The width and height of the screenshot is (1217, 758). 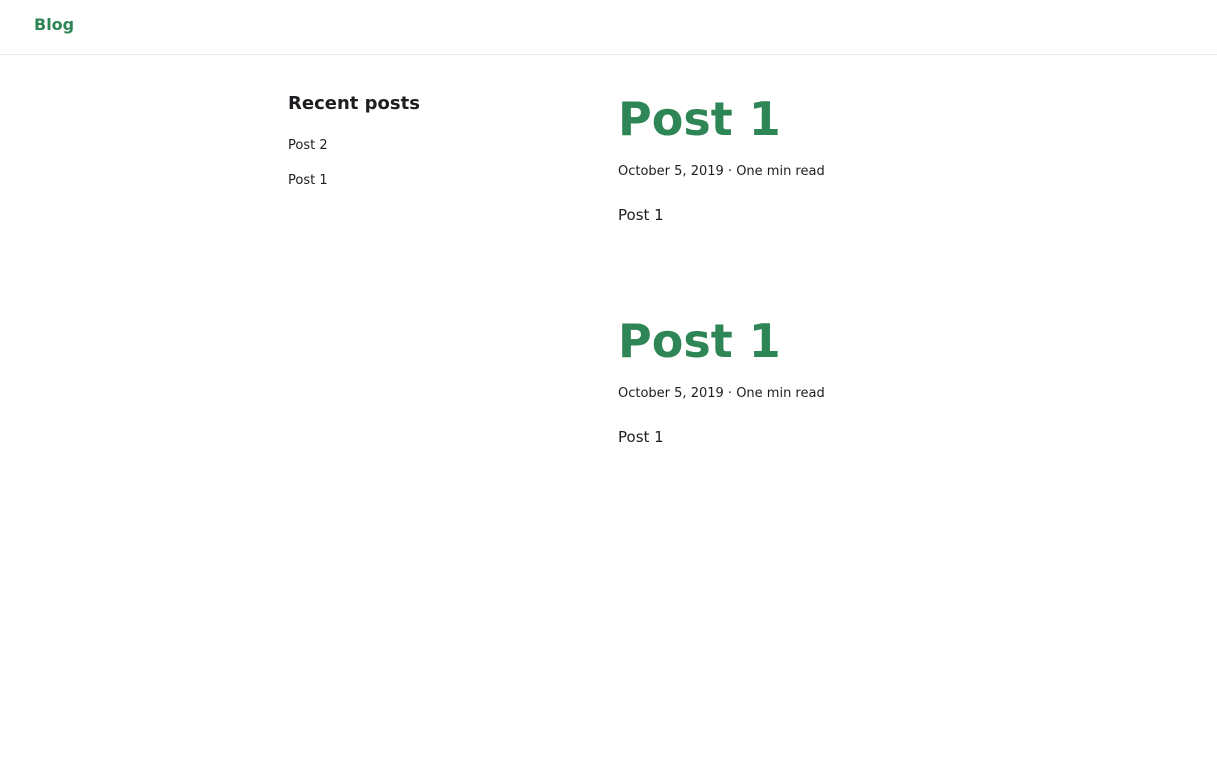 I want to click on sidebar-title: Recent posts, so click(x=354, y=103).